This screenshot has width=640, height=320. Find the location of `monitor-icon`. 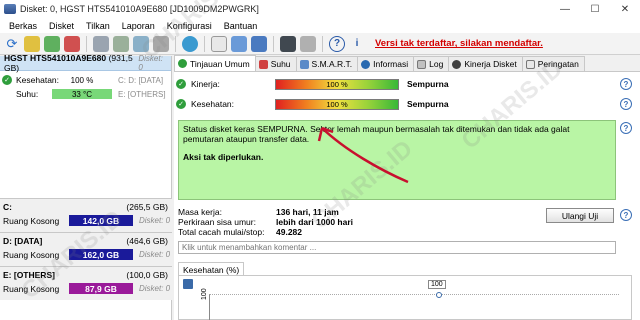

monitor-icon is located at coordinates (288, 43).